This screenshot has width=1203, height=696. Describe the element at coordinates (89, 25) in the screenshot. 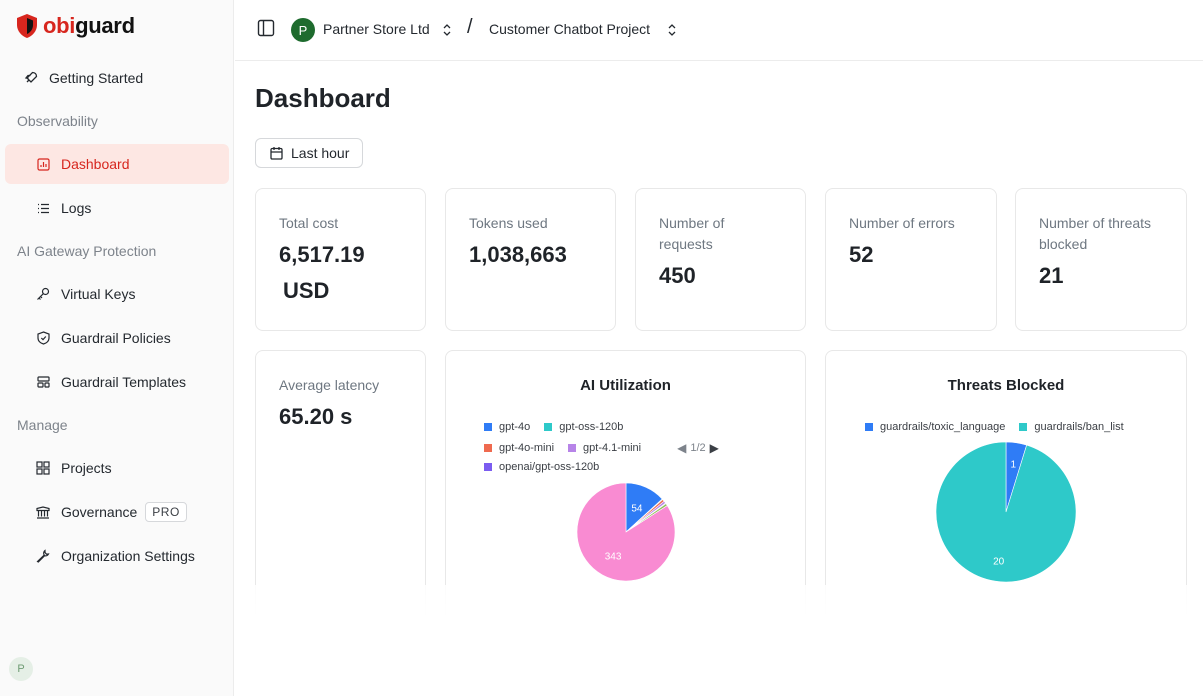

I see `brand-name: obiguard` at that location.